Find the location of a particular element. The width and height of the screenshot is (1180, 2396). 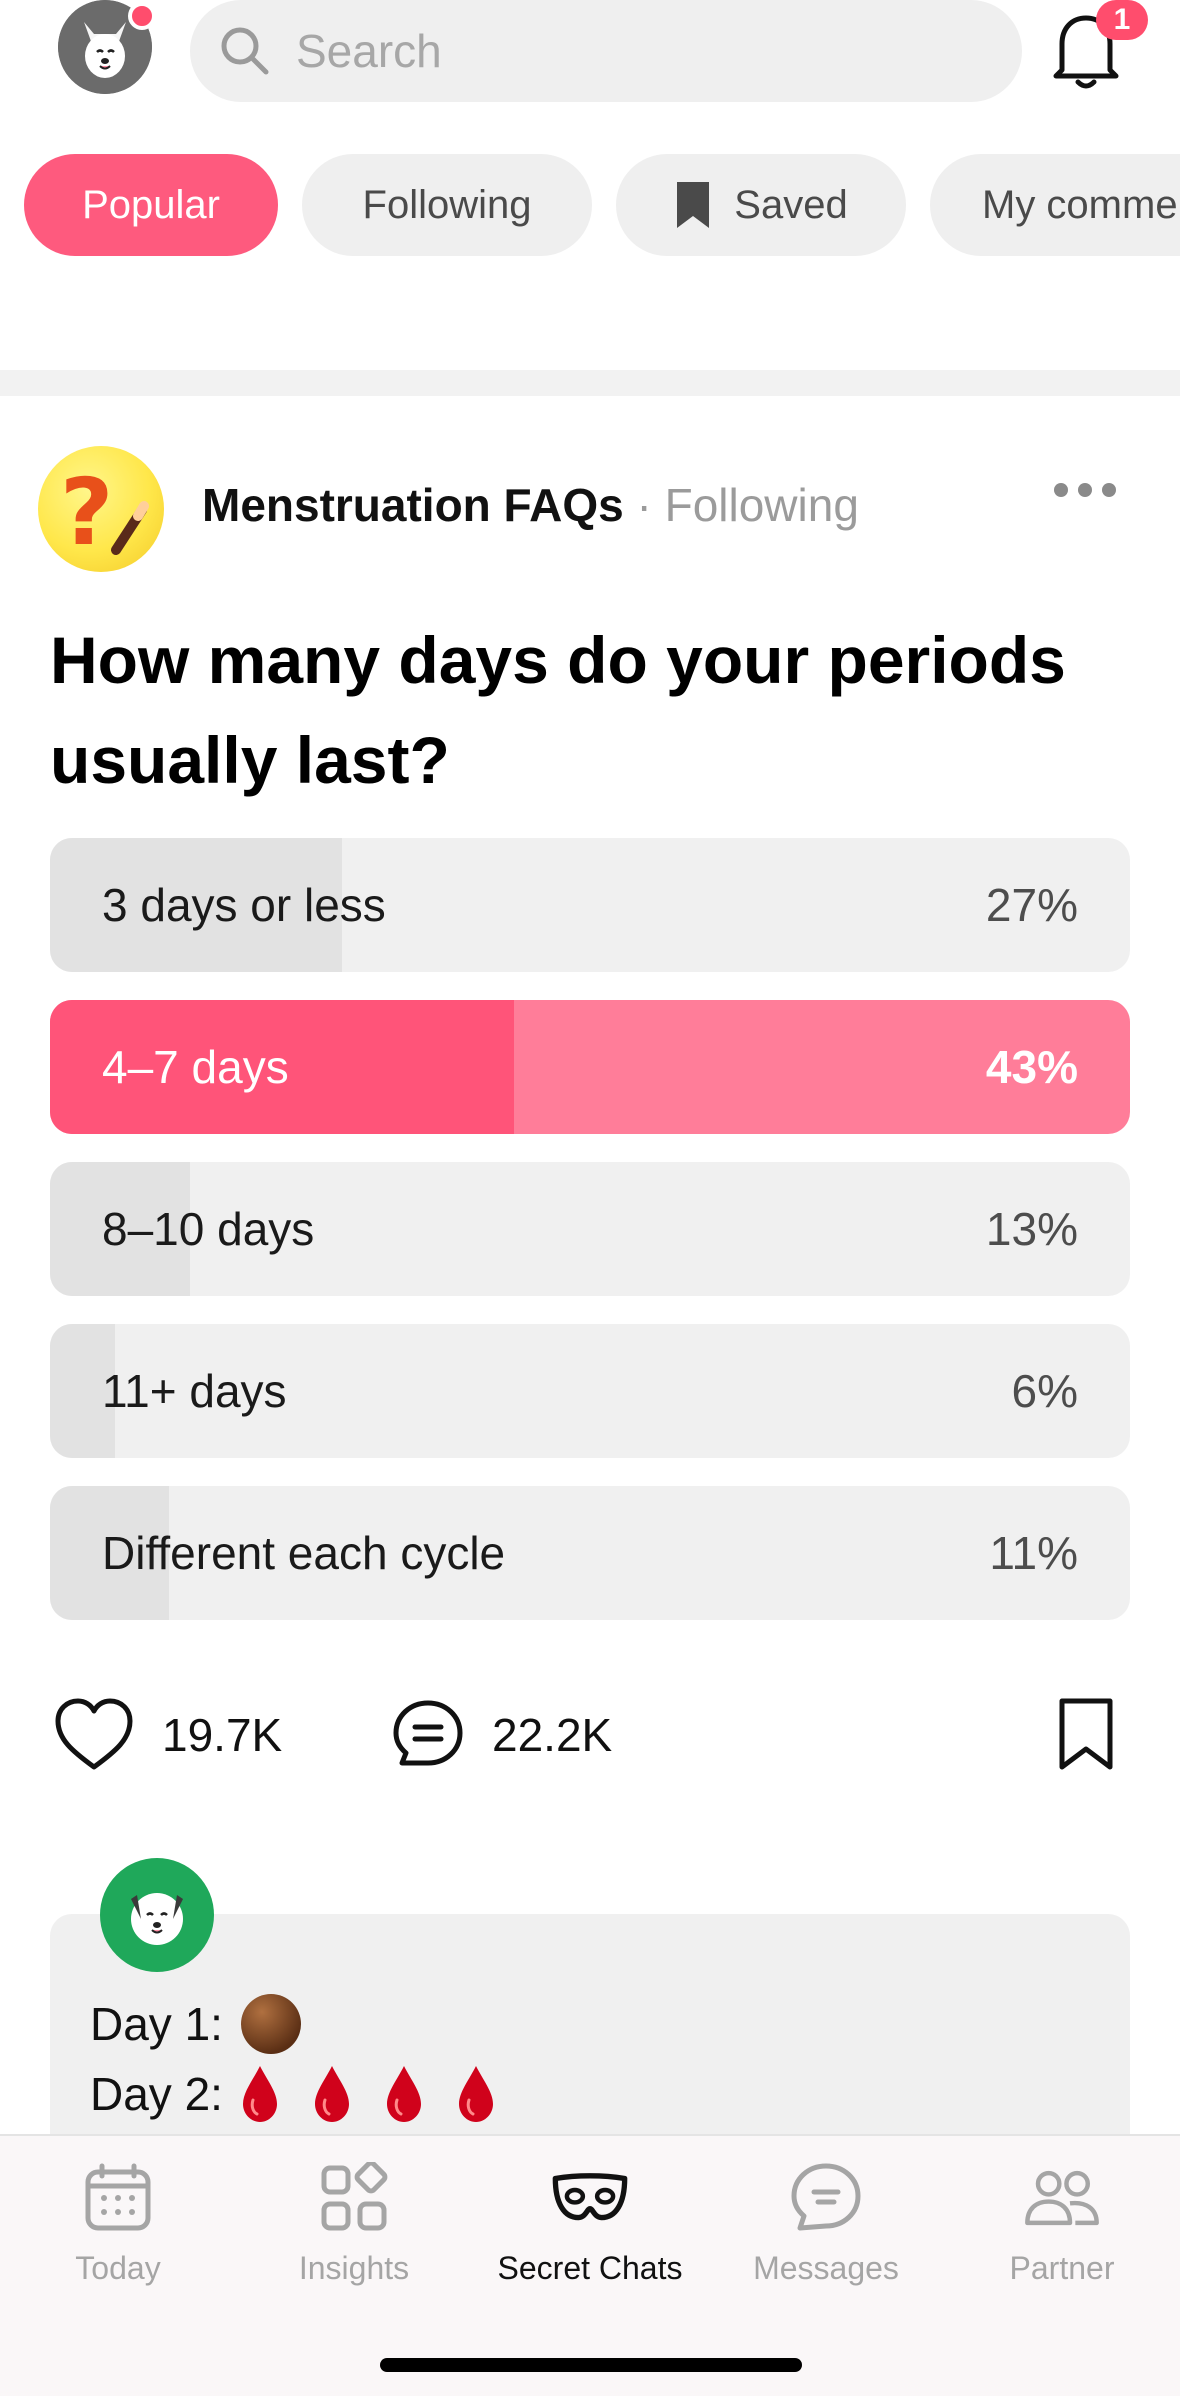

chip-label: Saved is located at coordinates (791, 204).